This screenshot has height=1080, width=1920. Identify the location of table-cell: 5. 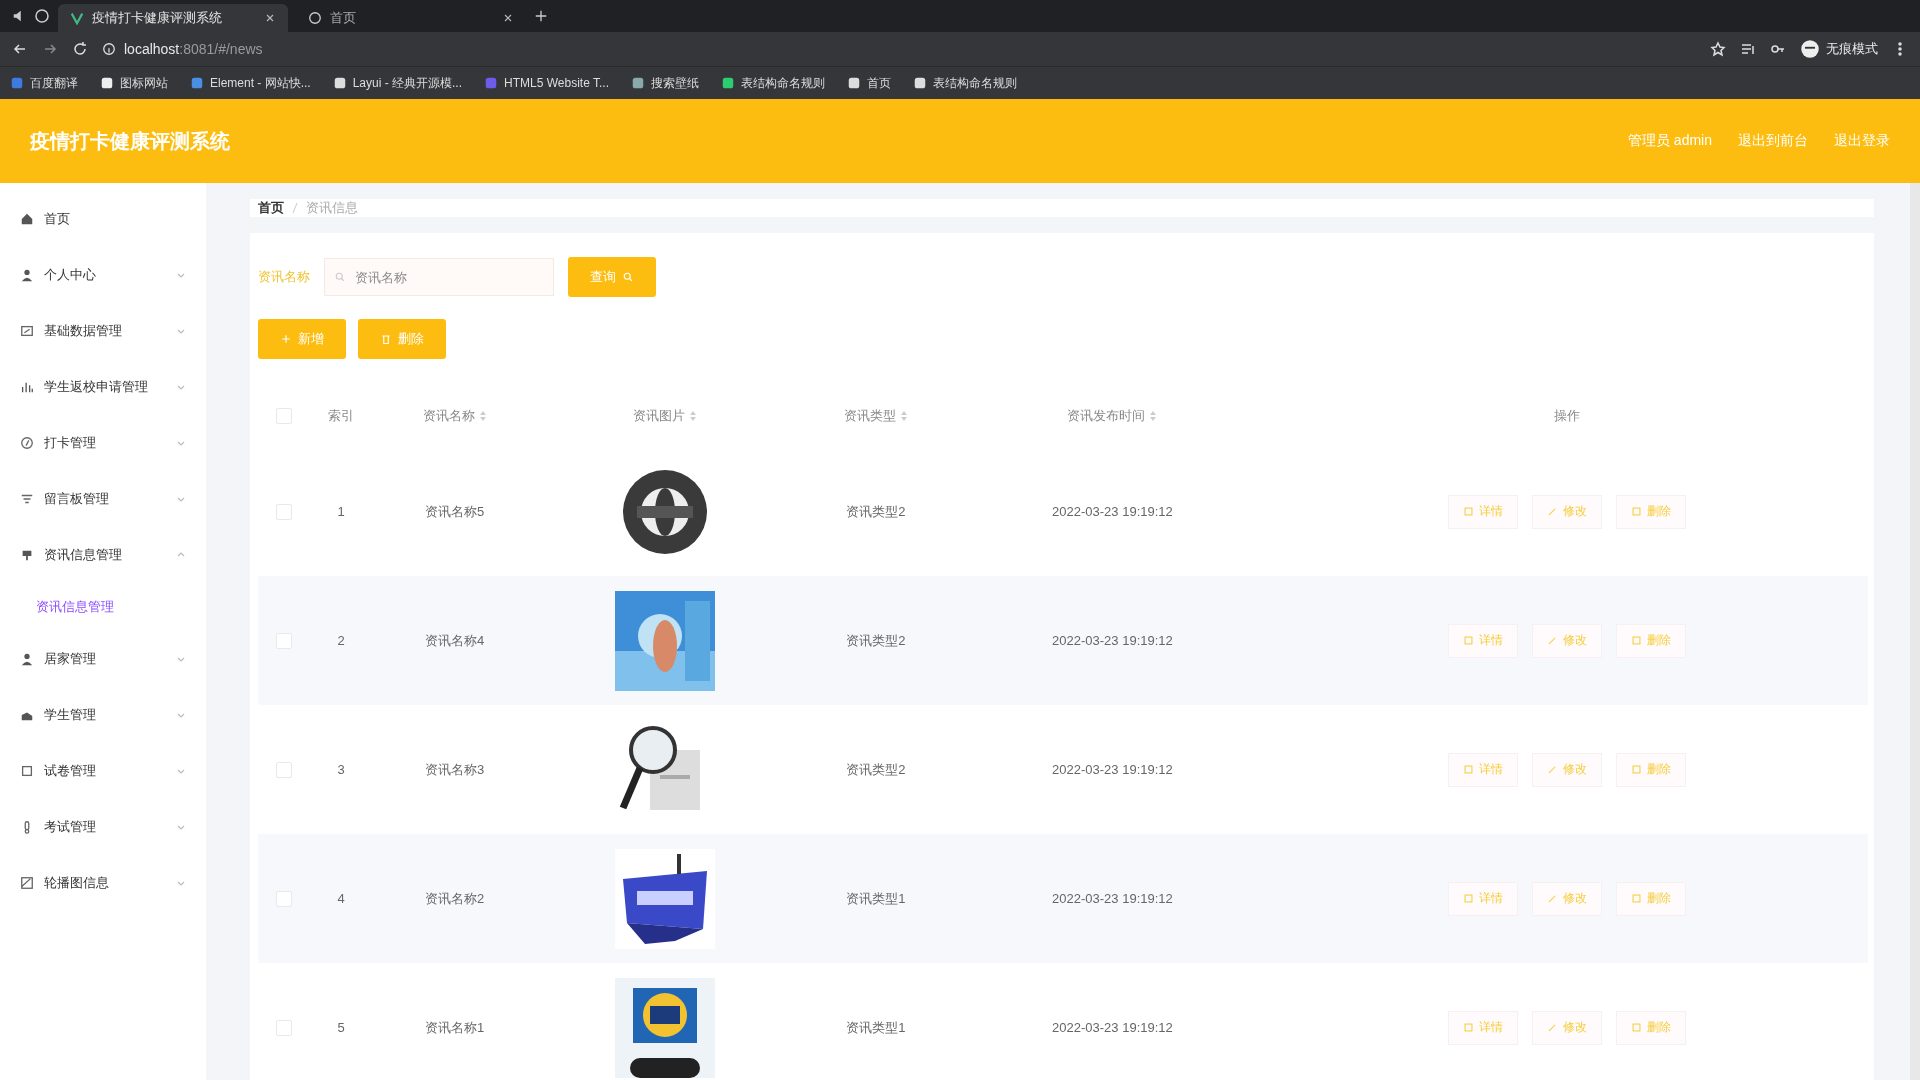
(341, 1021).